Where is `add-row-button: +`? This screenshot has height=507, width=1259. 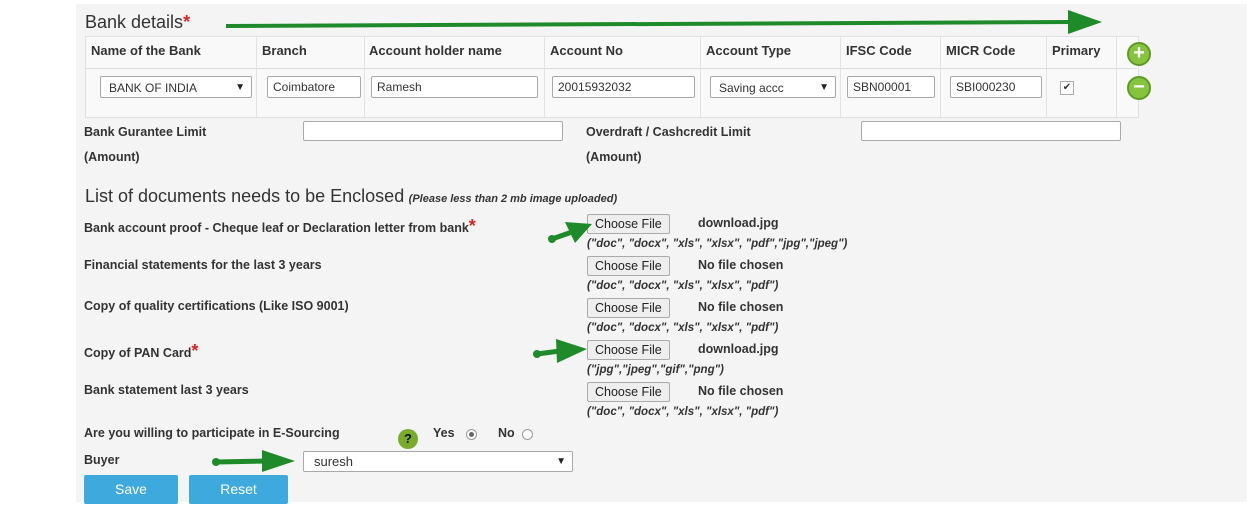 add-row-button: + is located at coordinates (1139, 54).